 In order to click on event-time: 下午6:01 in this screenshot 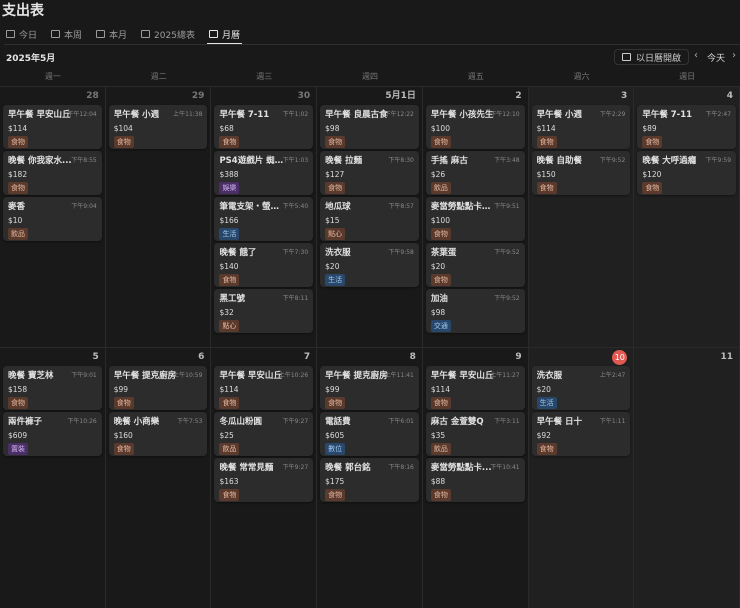, I will do `click(401, 421)`.